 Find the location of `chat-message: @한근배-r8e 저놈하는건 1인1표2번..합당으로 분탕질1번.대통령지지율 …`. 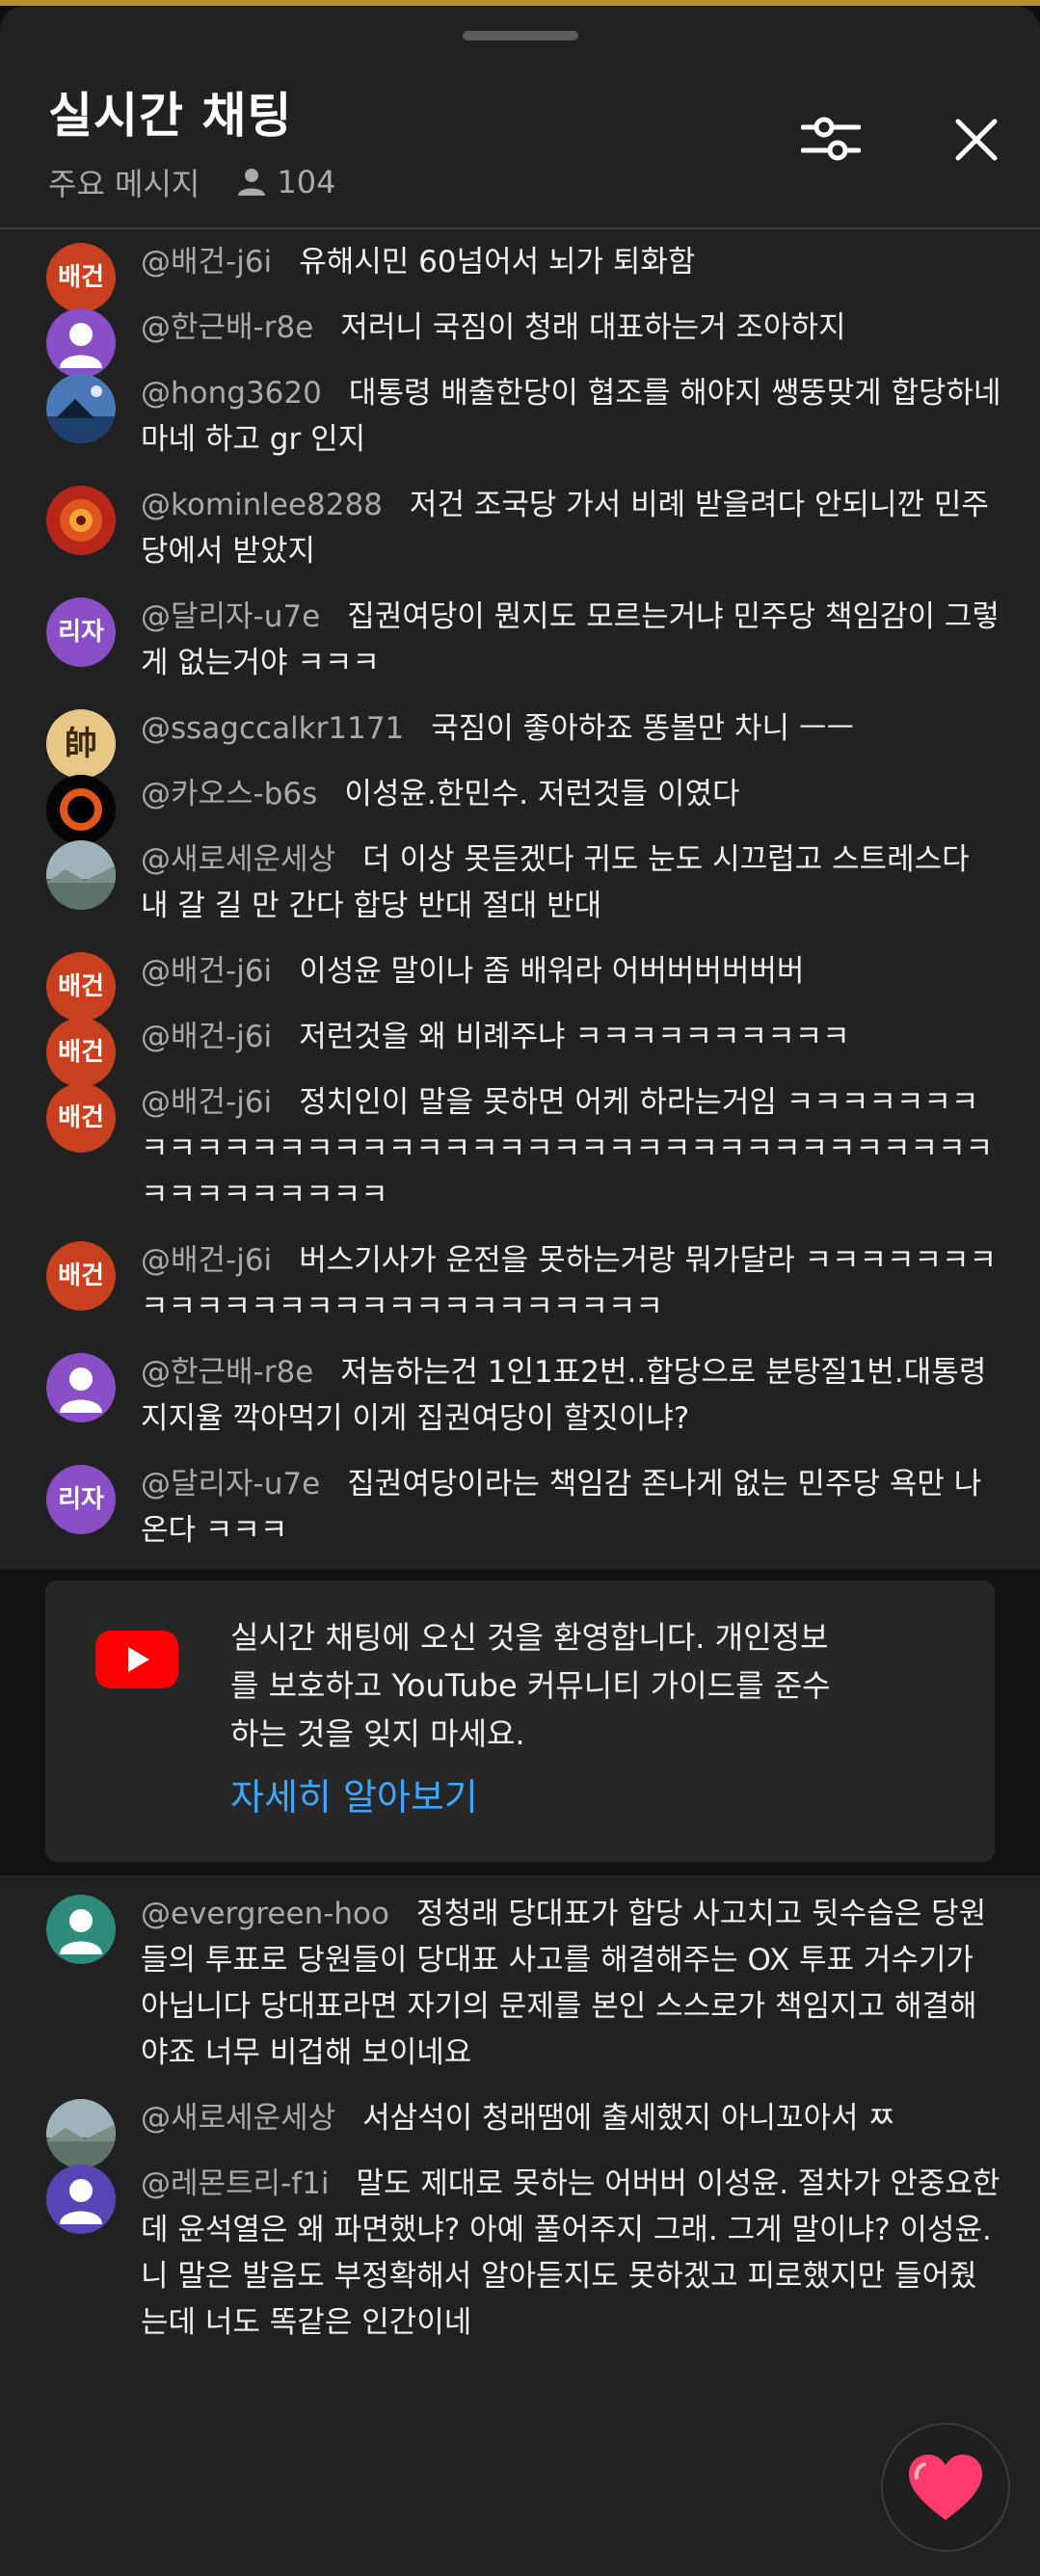

chat-message: @한근배-r8e 저놈하는건 1인1표2번..합당으로 분탕질1번.대통령지지율 … is located at coordinates (520, 1395).